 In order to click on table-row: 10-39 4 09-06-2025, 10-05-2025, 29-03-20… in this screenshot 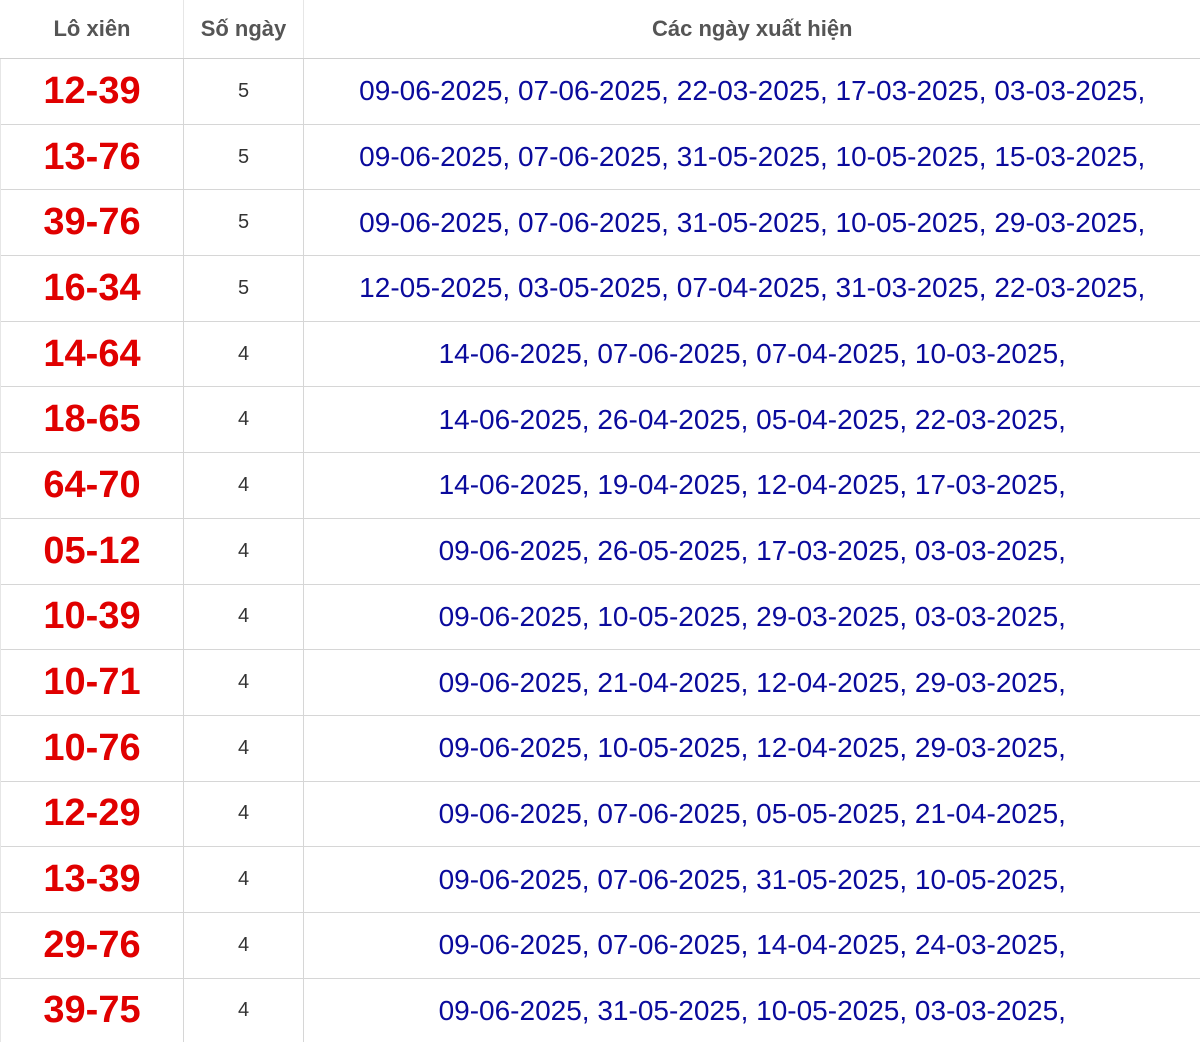, I will do `click(600, 616)`.